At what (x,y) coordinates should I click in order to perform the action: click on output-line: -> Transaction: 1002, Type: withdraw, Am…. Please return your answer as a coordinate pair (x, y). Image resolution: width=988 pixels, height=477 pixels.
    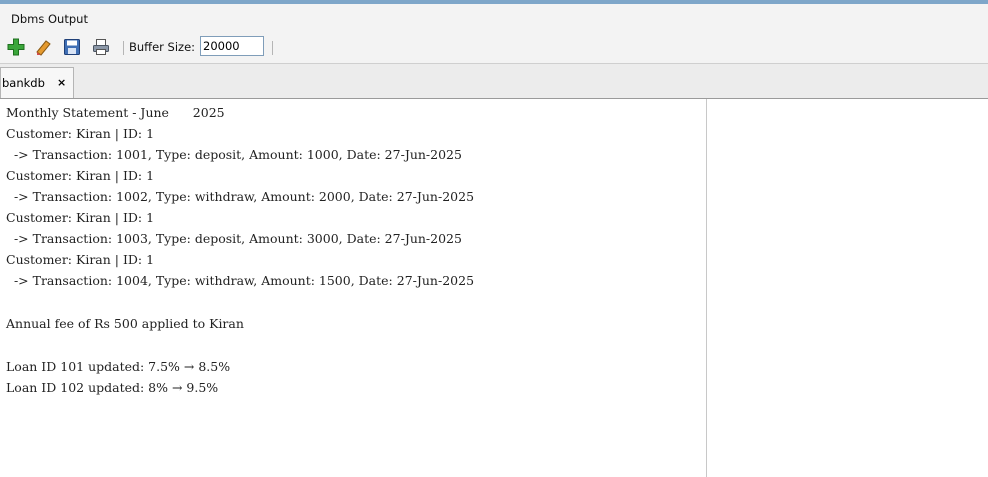
    Looking at the image, I should click on (240, 196).